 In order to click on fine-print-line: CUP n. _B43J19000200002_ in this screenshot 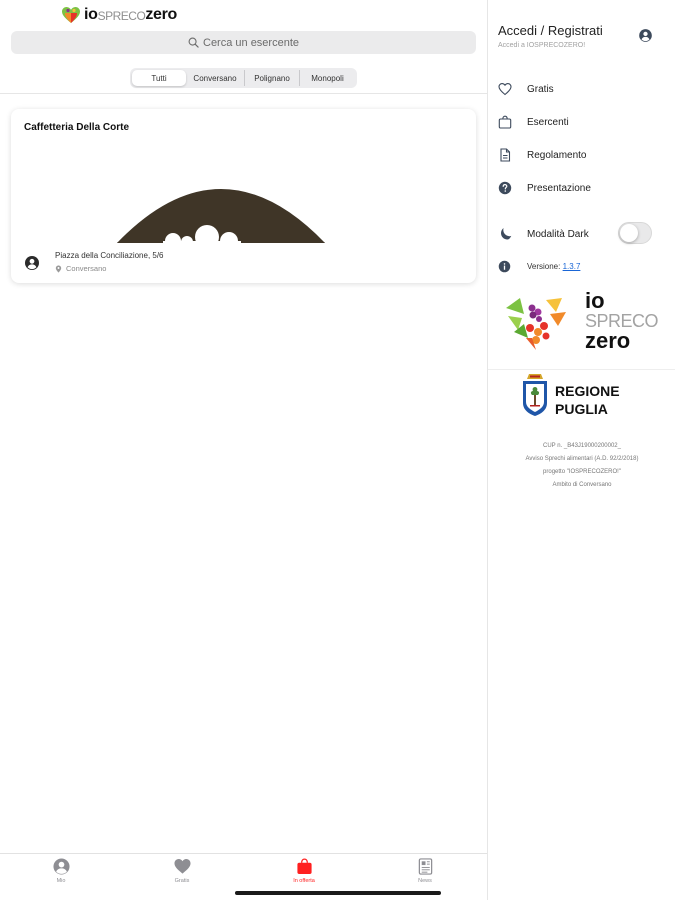, I will do `click(582, 446)`.